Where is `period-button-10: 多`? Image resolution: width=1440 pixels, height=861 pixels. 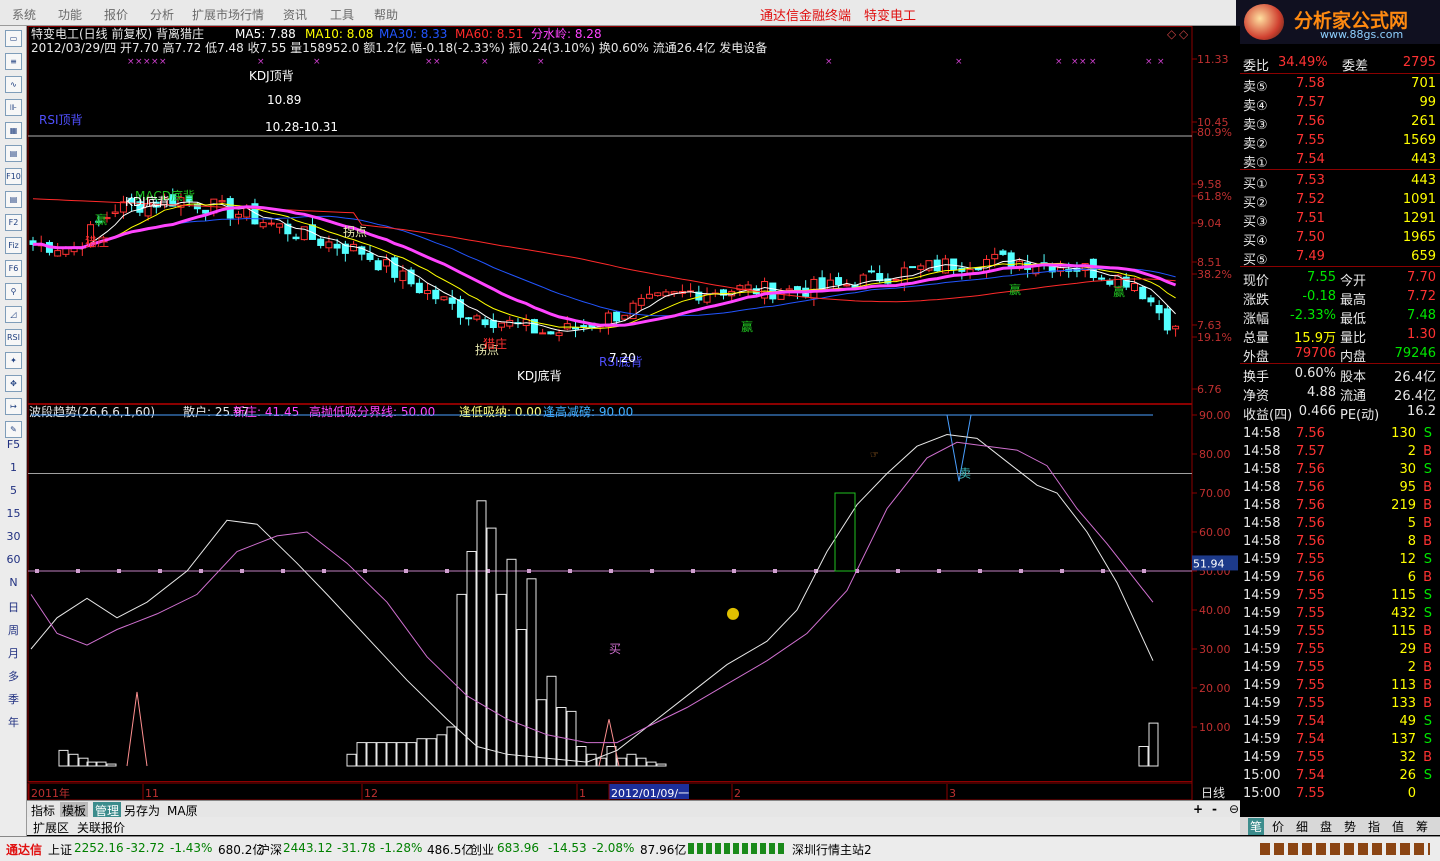
period-button-10: 多 is located at coordinates (13, 676).